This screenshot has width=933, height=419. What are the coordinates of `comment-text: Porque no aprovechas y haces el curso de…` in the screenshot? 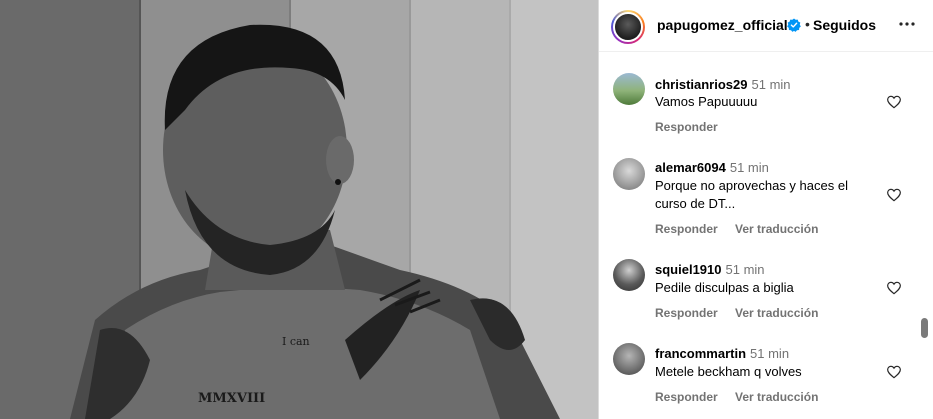 It's located at (751, 194).